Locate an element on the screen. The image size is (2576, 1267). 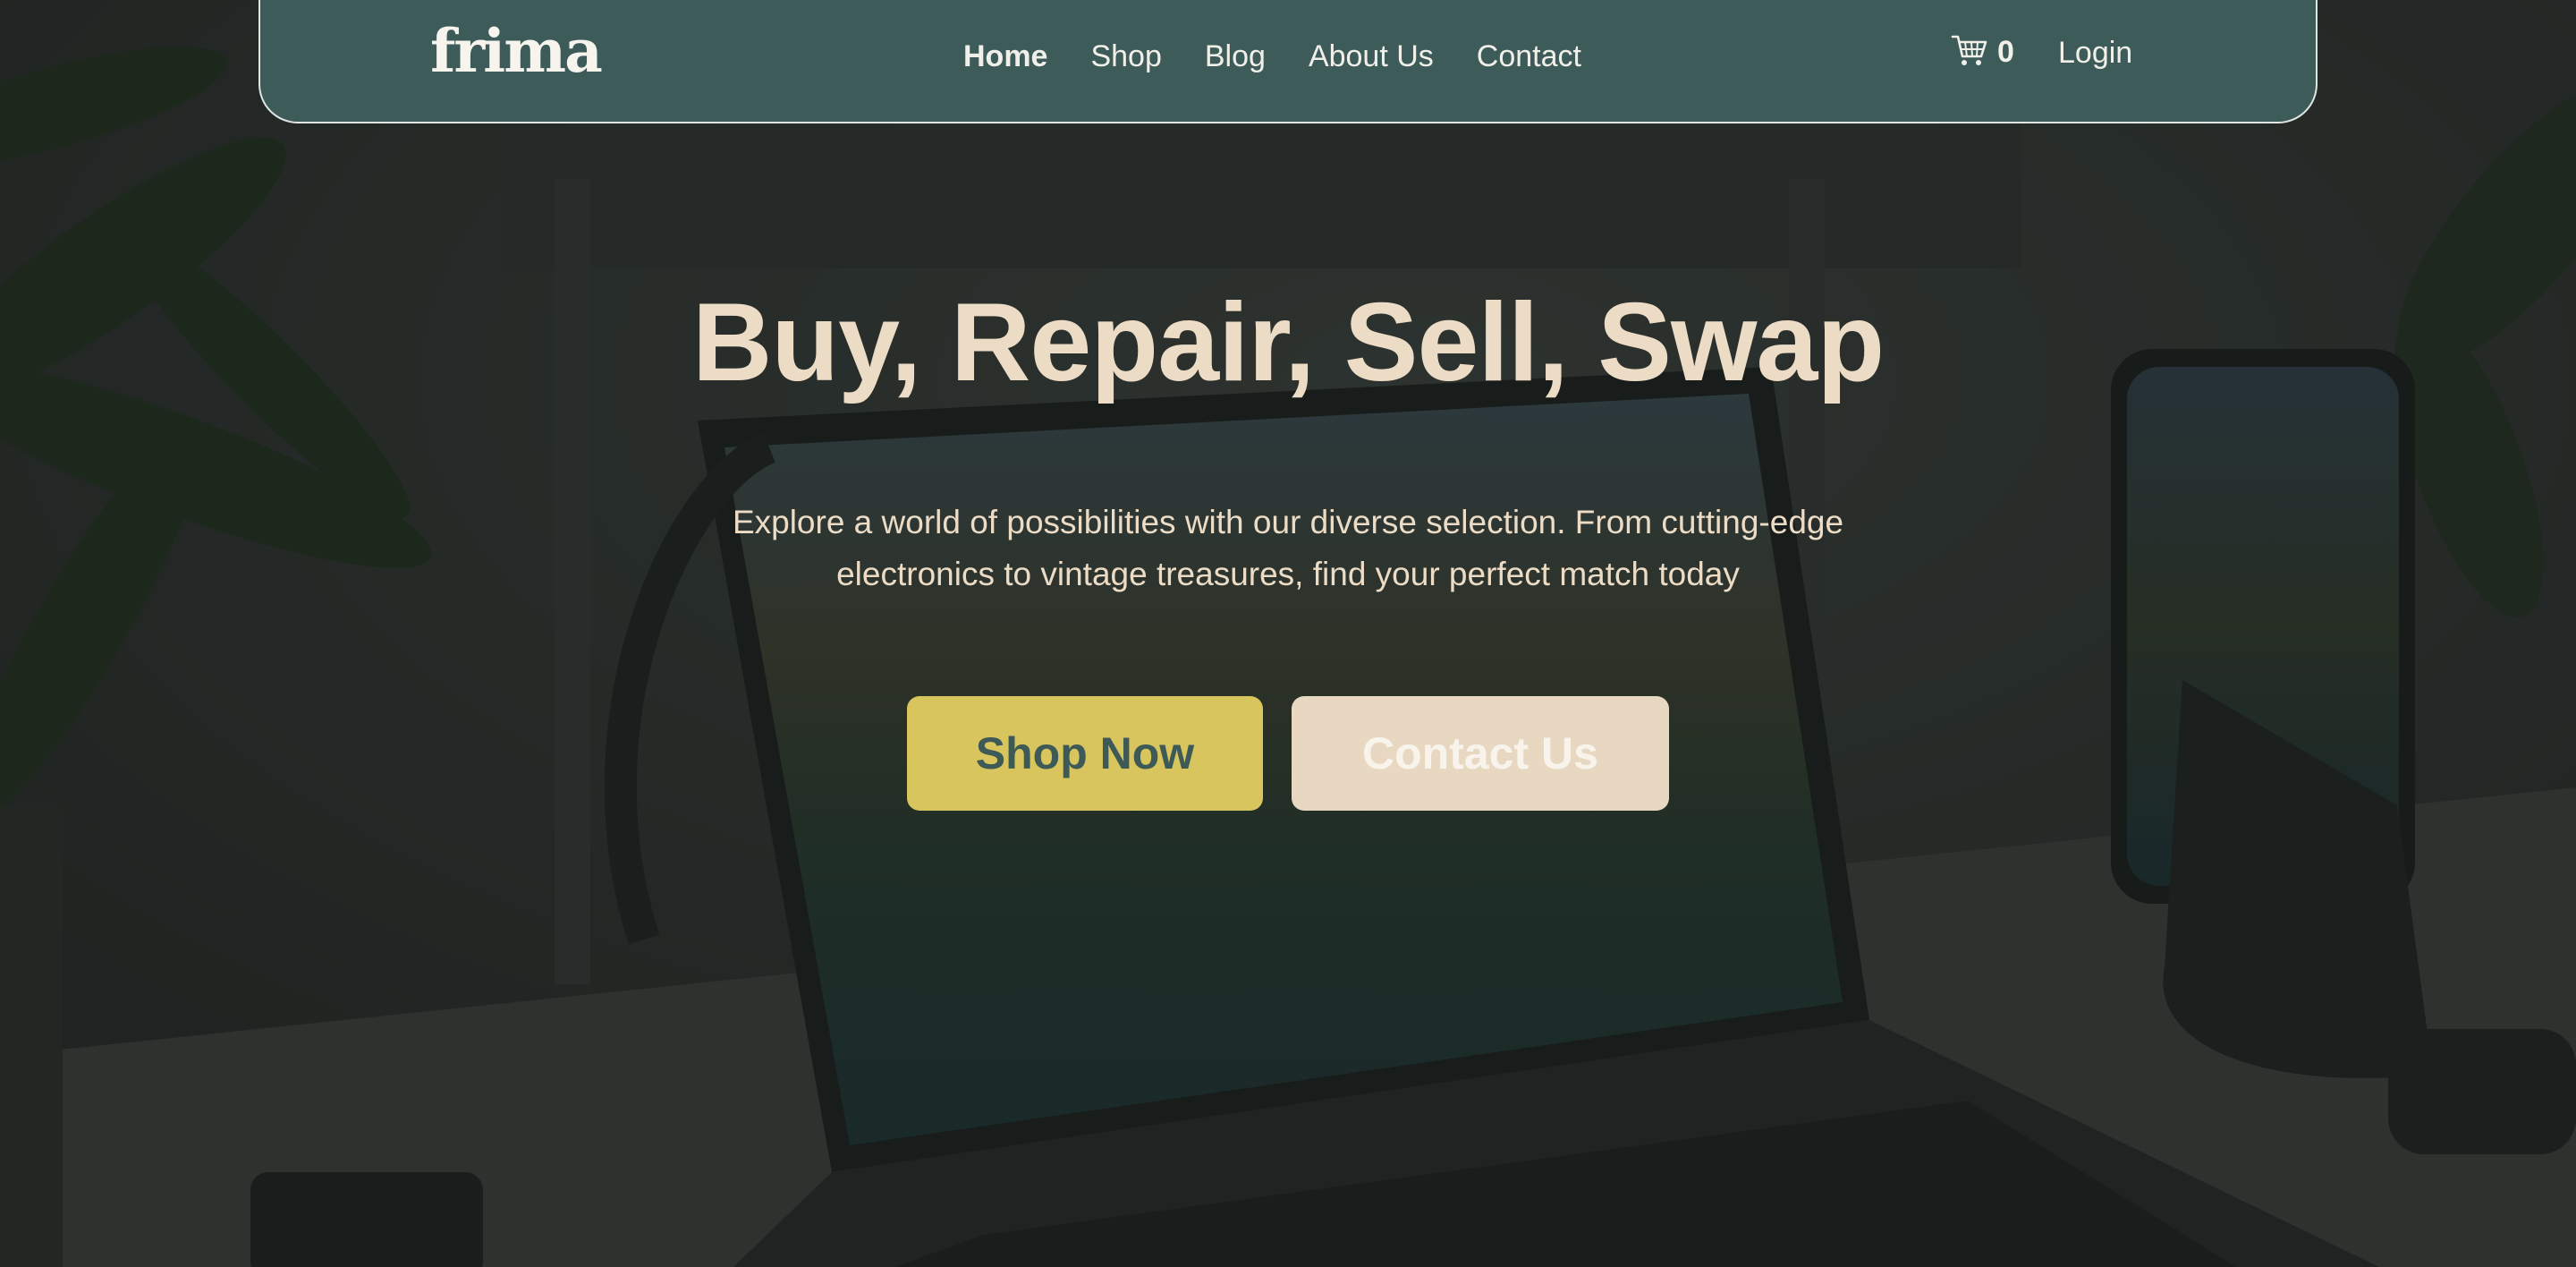
nav-item-shop: Shop is located at coordinates (1125, 56).